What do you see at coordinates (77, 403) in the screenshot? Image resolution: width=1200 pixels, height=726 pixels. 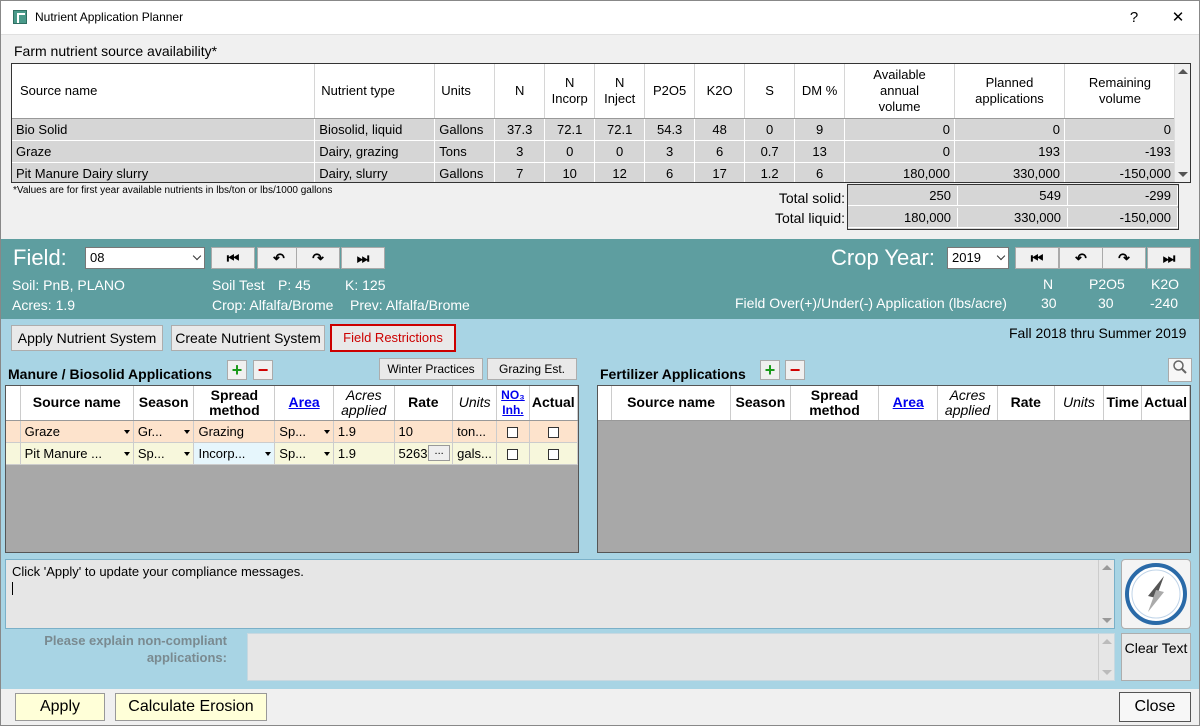 I see `m-col-source: Source name` at bounding box center [77, 403].